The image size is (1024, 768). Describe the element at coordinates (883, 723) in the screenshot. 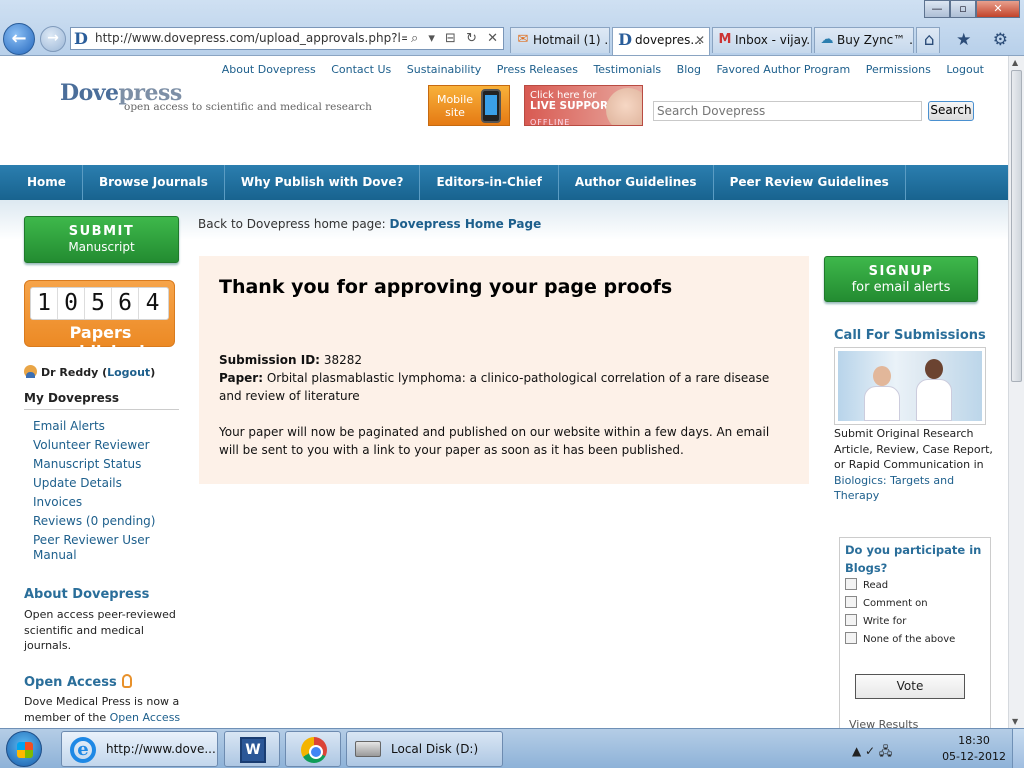

I see `view-results-link: View Results` at that location.